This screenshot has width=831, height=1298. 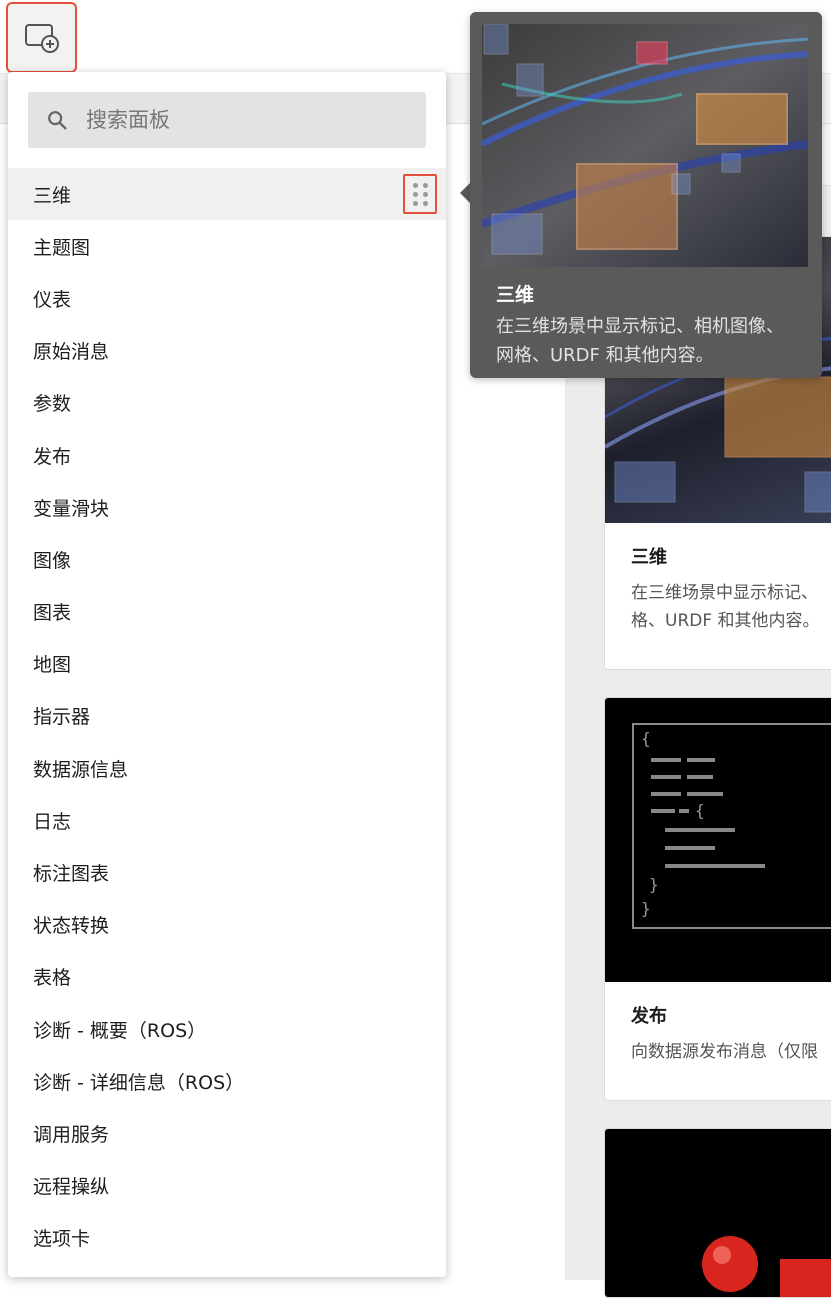 I want to click on panel-item-plot: 图表, so click(x=227, y=612).